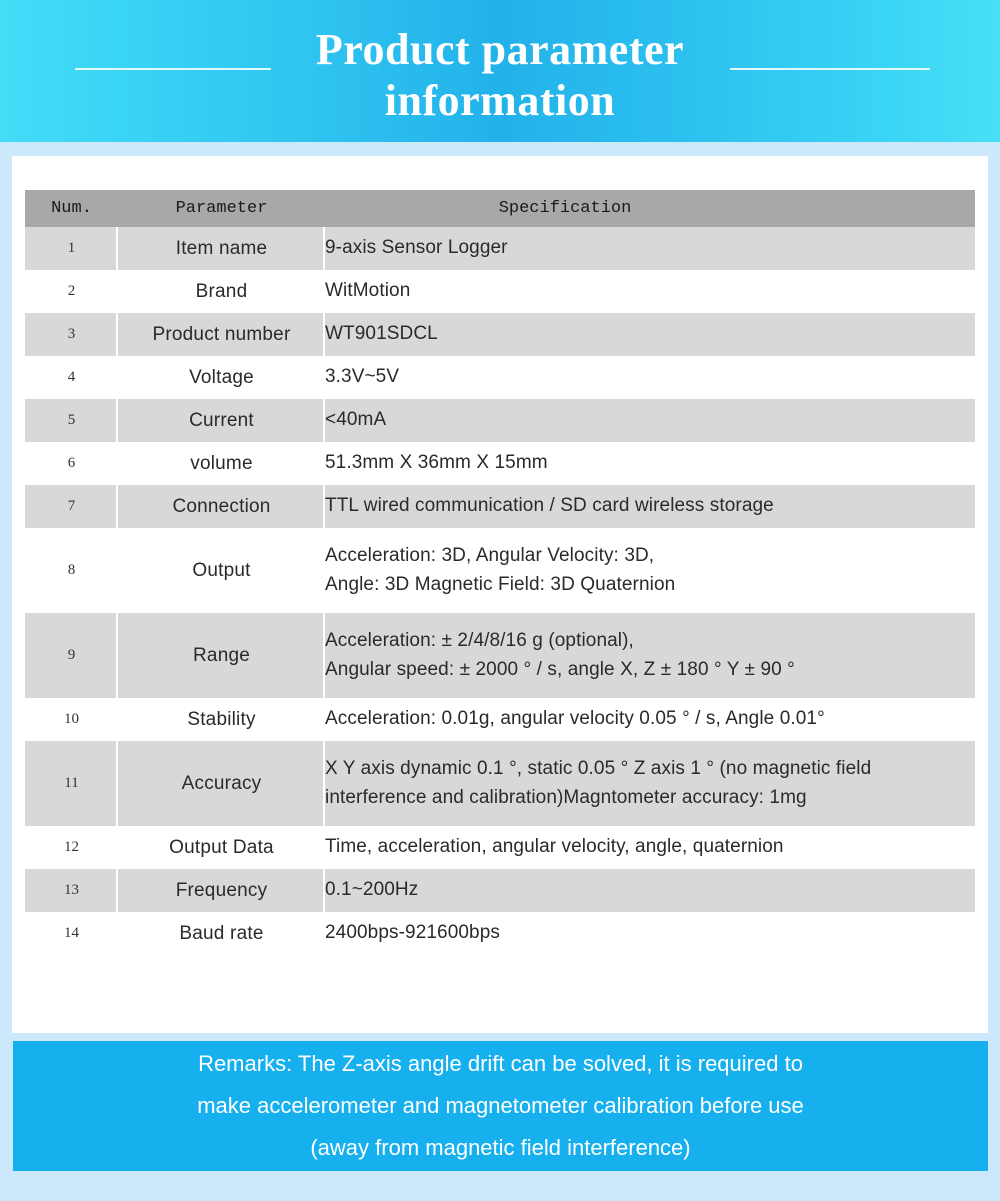 Image resolution: width=1000 pixels, height=1201 pixels. I want to click on table-row: 6 volume 51.3mm X 36mm X 15mm, so click(500, 463).